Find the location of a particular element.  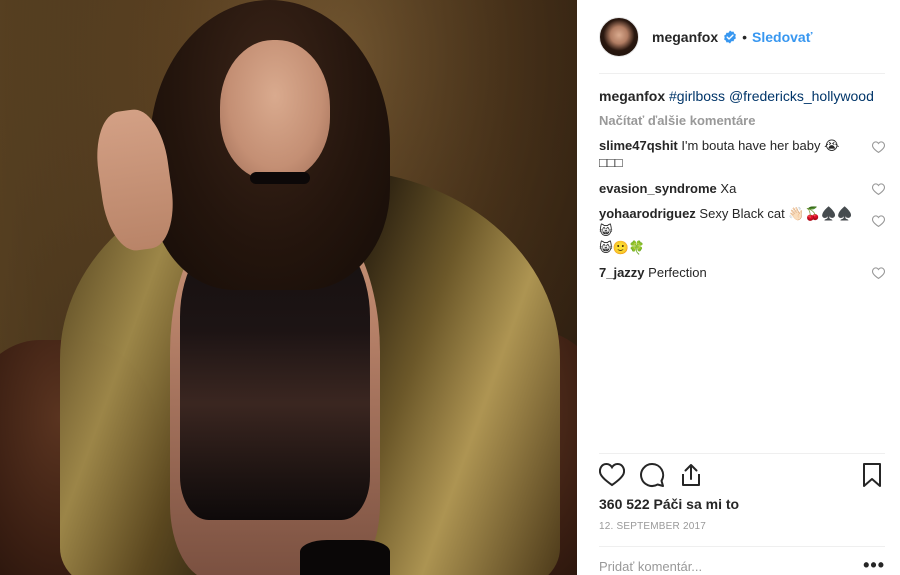

post-date: 12. SEPTEMBER 2017 is located at coordinates (652, 526).